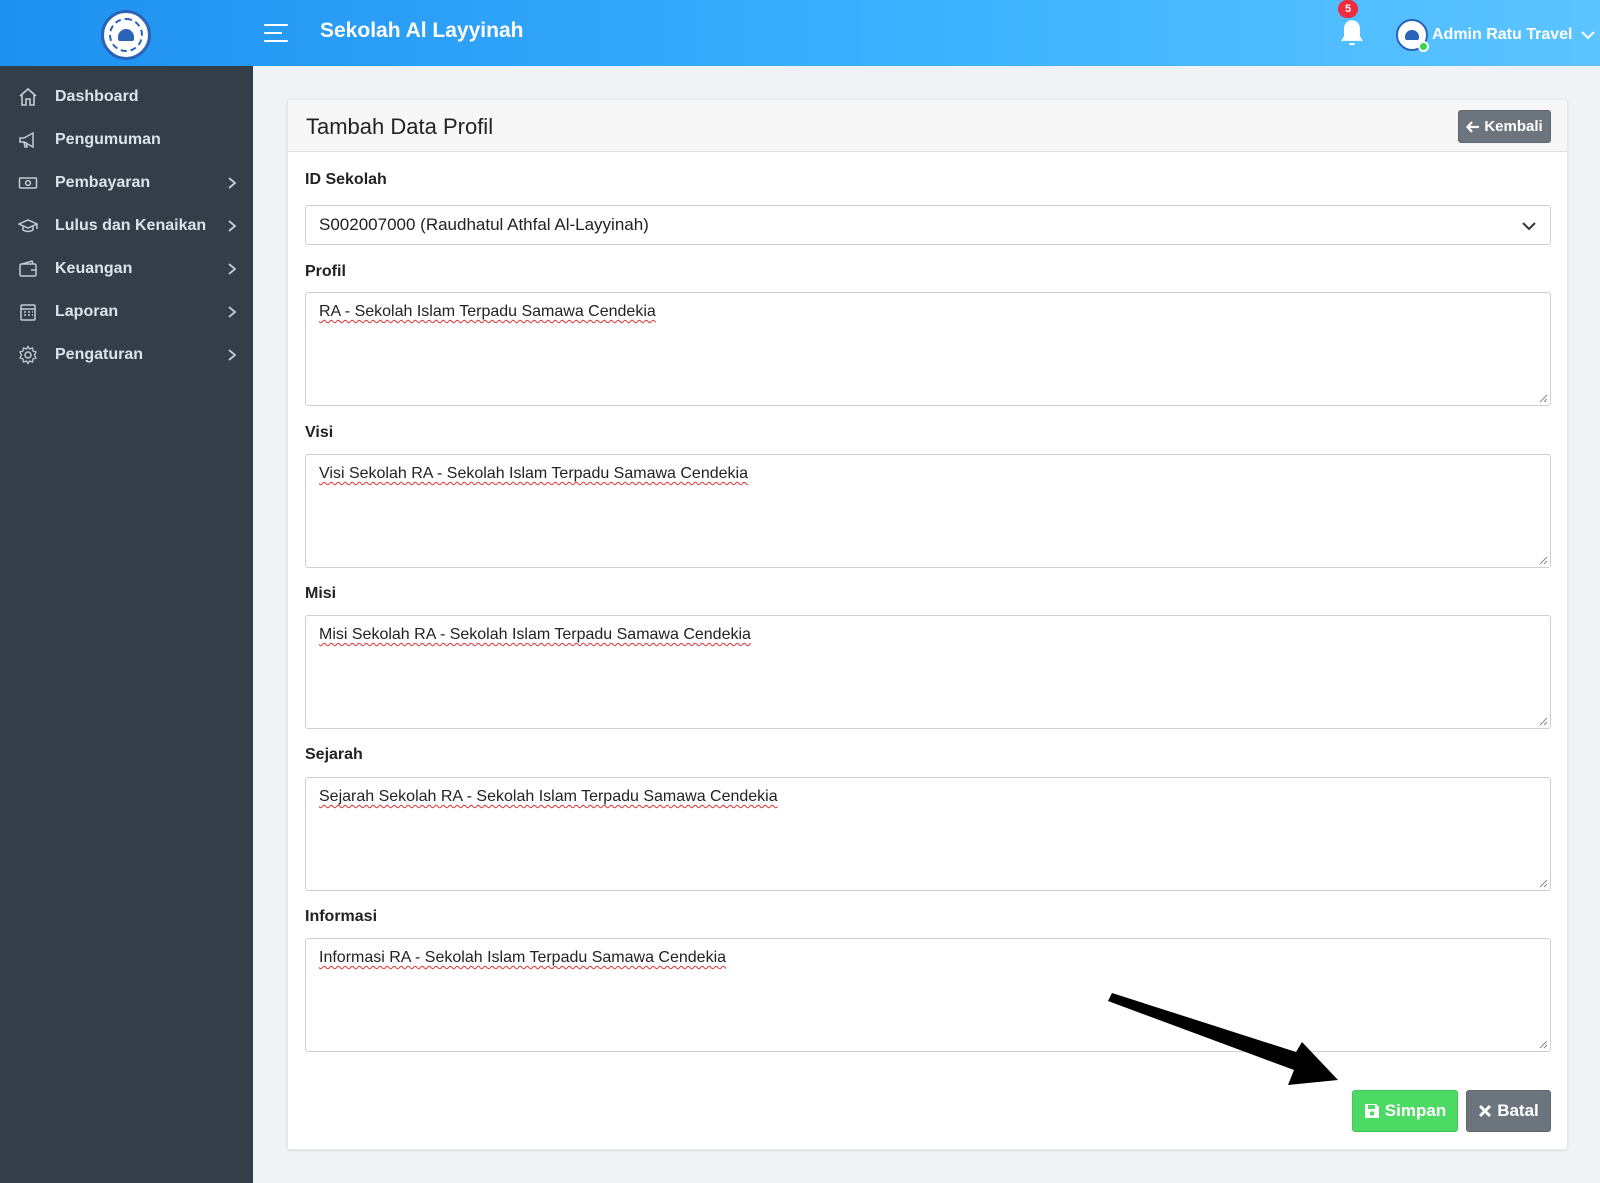  Describe the element at coordinates (1473, 126) in the screenshot. I see `arrow-left-icon` at that location.